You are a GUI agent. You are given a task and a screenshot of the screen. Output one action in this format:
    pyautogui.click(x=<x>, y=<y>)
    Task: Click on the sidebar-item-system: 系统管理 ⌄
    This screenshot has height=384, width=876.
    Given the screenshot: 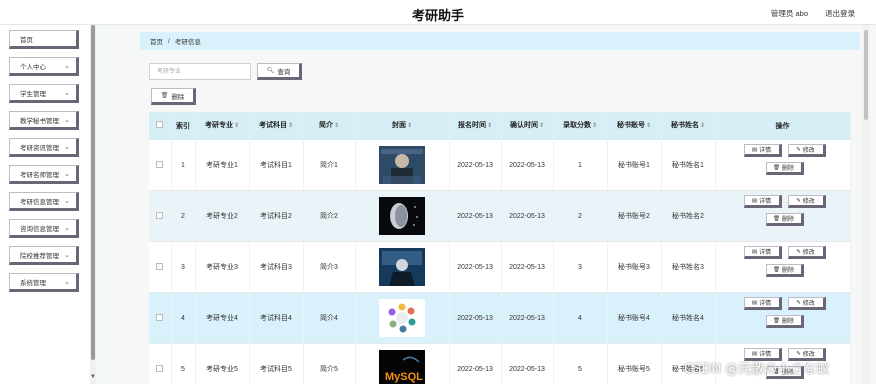 What is the action you would take?
    pyautogui.click(x=44, y=282)
    